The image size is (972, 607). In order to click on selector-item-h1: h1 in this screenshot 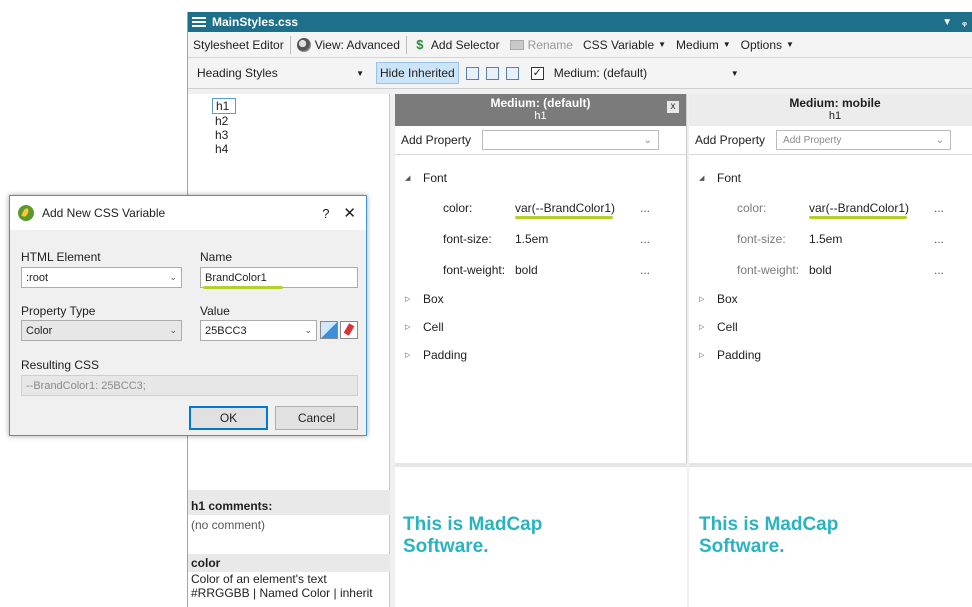, I will do `click(224, 106)`.